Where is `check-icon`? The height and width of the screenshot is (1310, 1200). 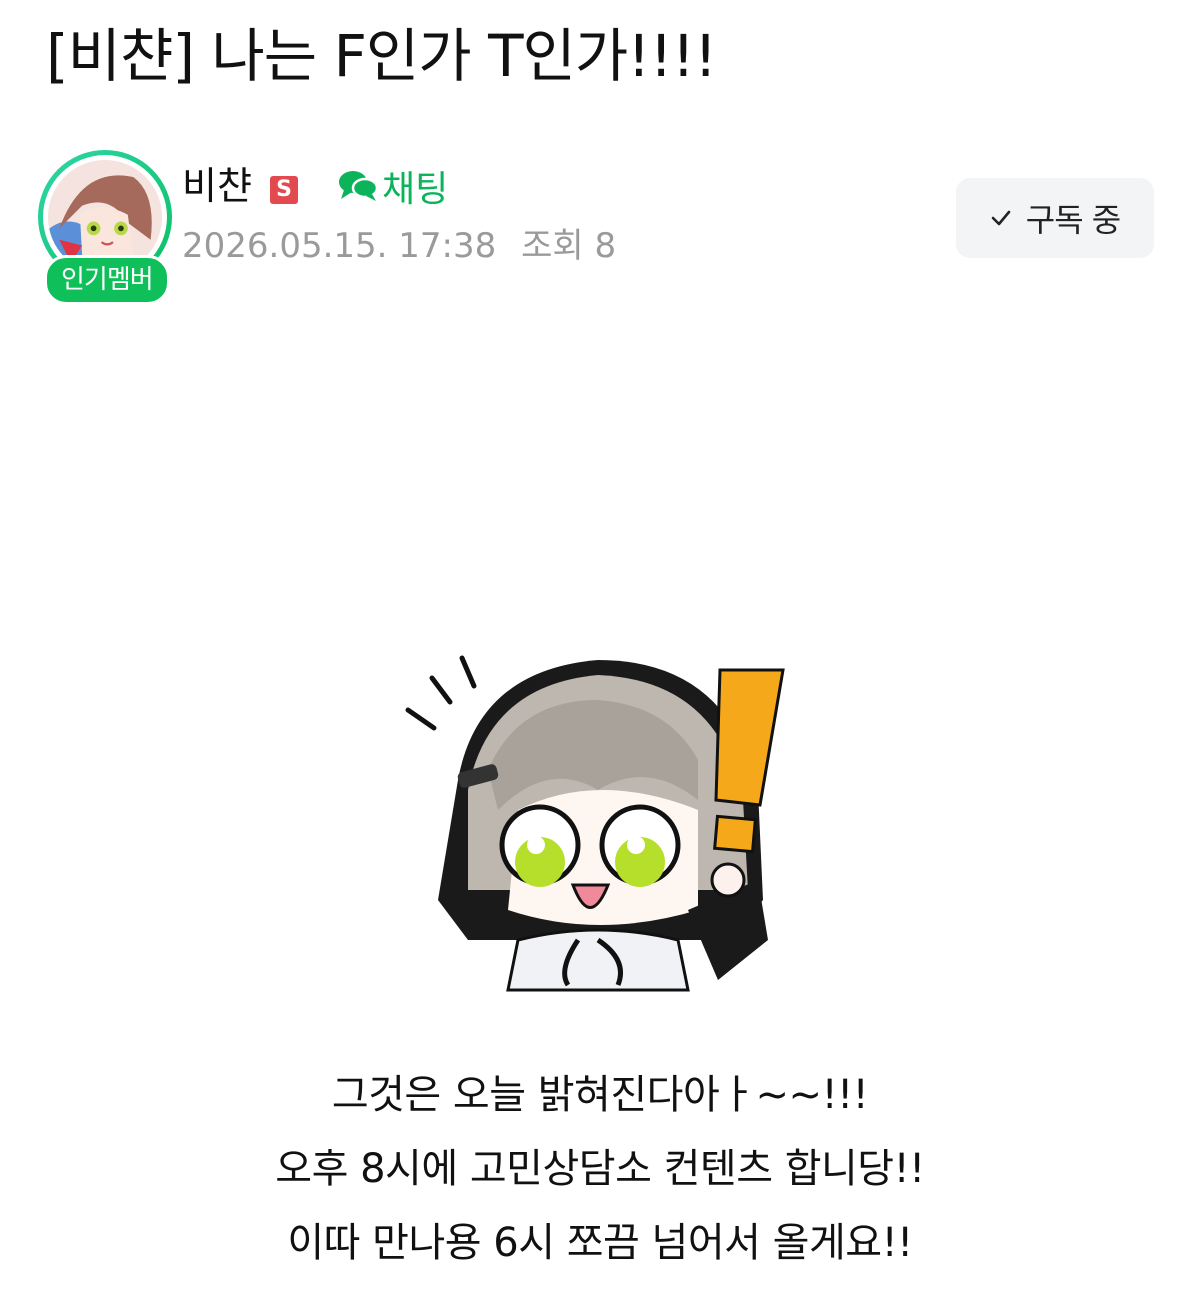
check-icon is located at coordinates (1001, 218).